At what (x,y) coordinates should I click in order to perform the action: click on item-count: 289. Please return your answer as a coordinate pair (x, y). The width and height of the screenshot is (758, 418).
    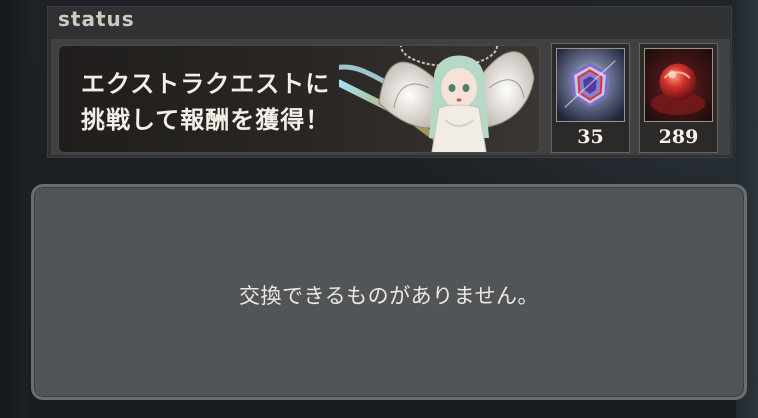
    Looking at the image, I should click on (678, 137).